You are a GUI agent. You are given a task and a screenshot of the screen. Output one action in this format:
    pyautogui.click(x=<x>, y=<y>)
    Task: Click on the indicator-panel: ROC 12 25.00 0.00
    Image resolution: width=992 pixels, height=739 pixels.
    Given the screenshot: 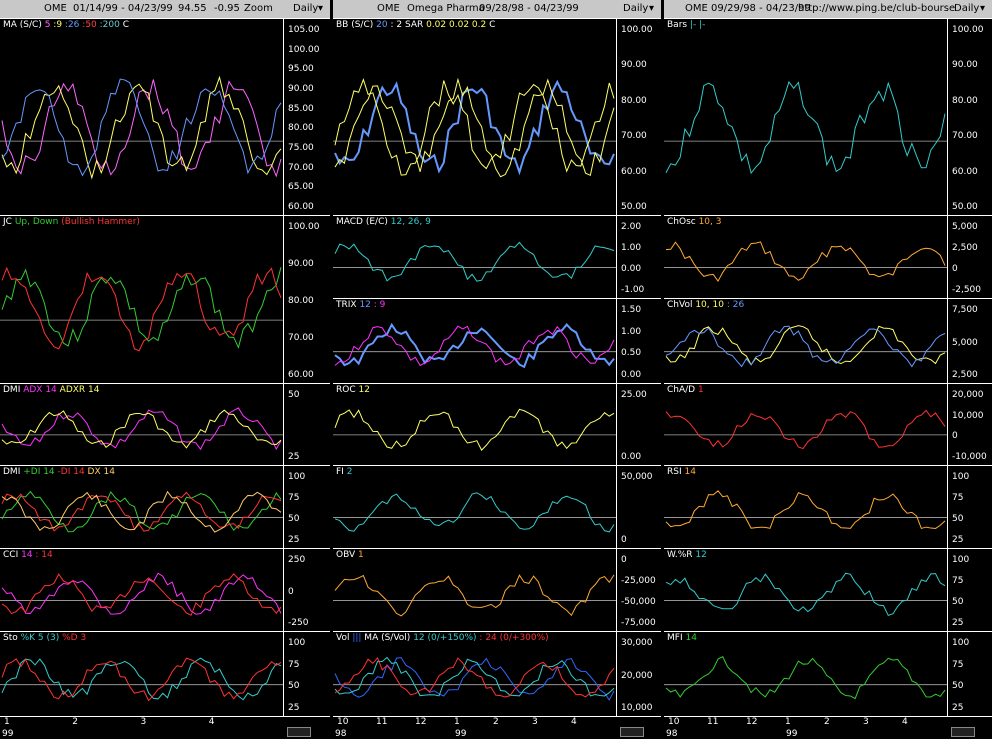 What is the action you would take?
    pyautogui.click(x=497, y=424)
    